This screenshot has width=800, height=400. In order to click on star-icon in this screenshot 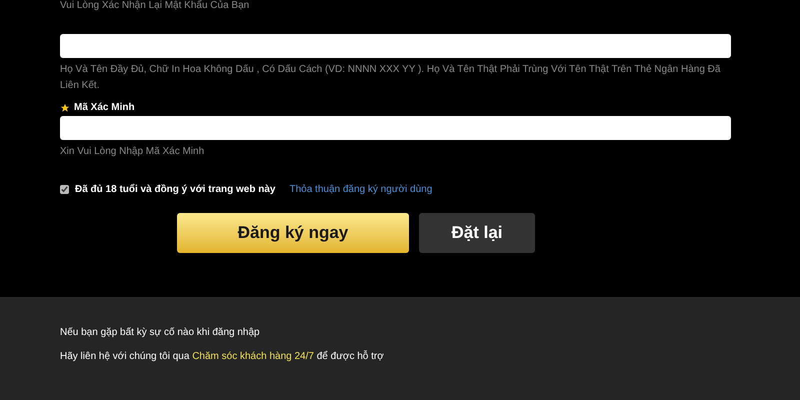, I will do `click(65, 108)`.